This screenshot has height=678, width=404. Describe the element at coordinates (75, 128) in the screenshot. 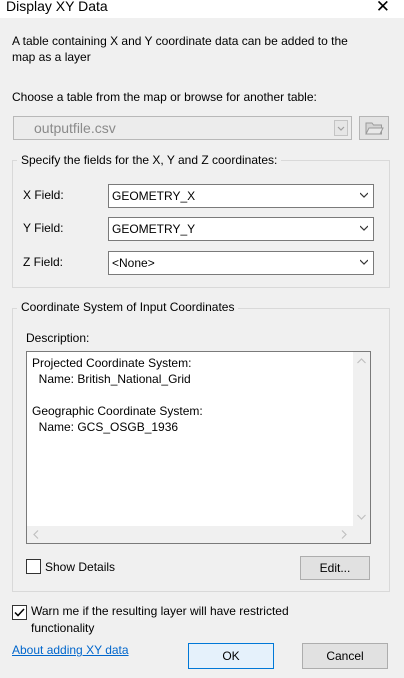

I see `table-select-value: outputfile.csv` at that location.